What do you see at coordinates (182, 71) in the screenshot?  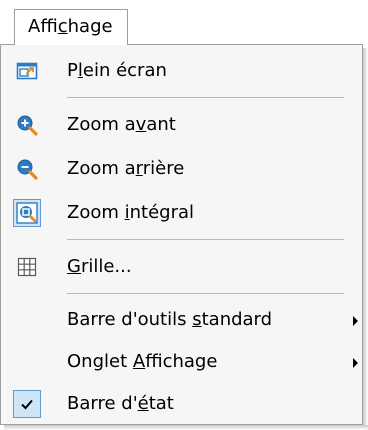 I see `menu-item-fullscreen: Plein écran` at bounding box center [182, 71].